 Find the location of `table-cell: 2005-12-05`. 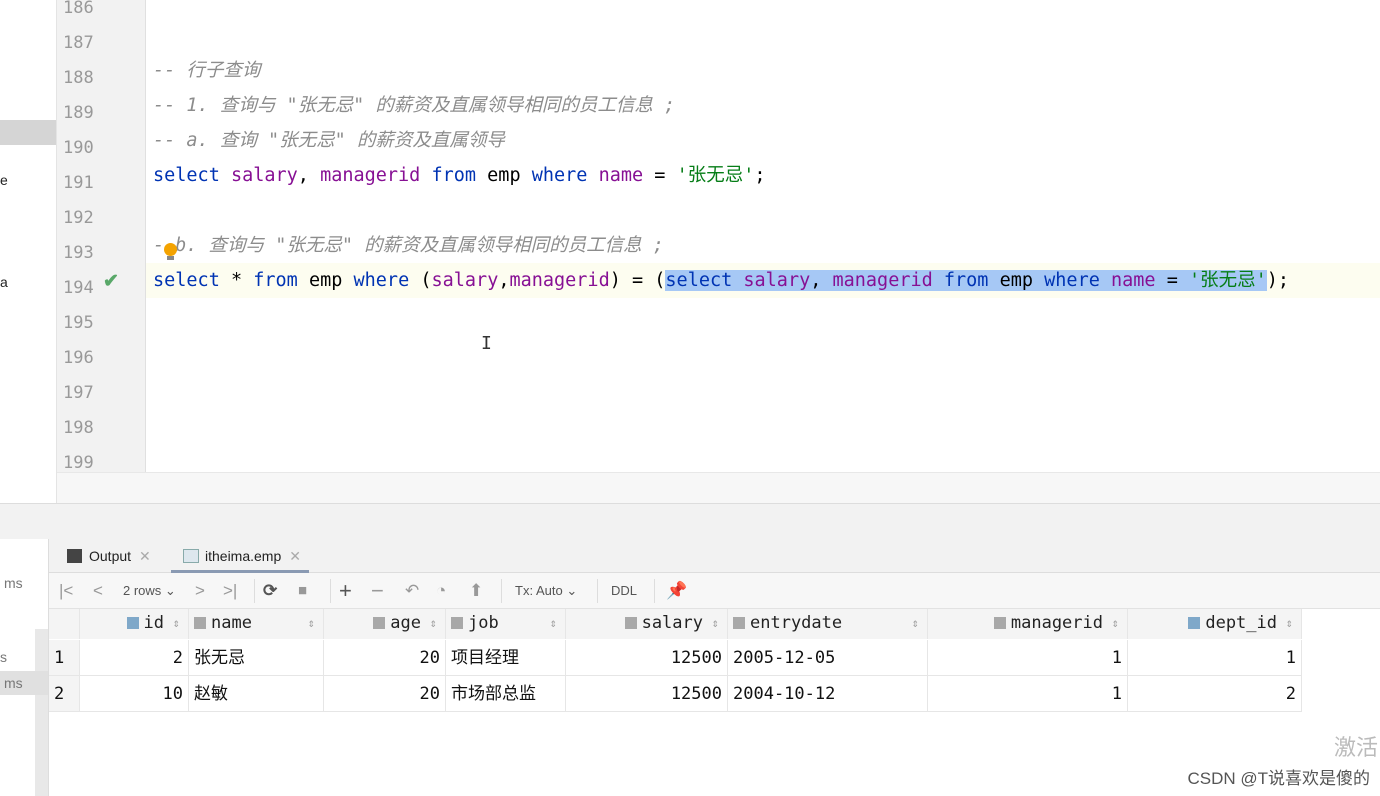

table-cell: 2005-12-05 is located at coordinates (828, 658).